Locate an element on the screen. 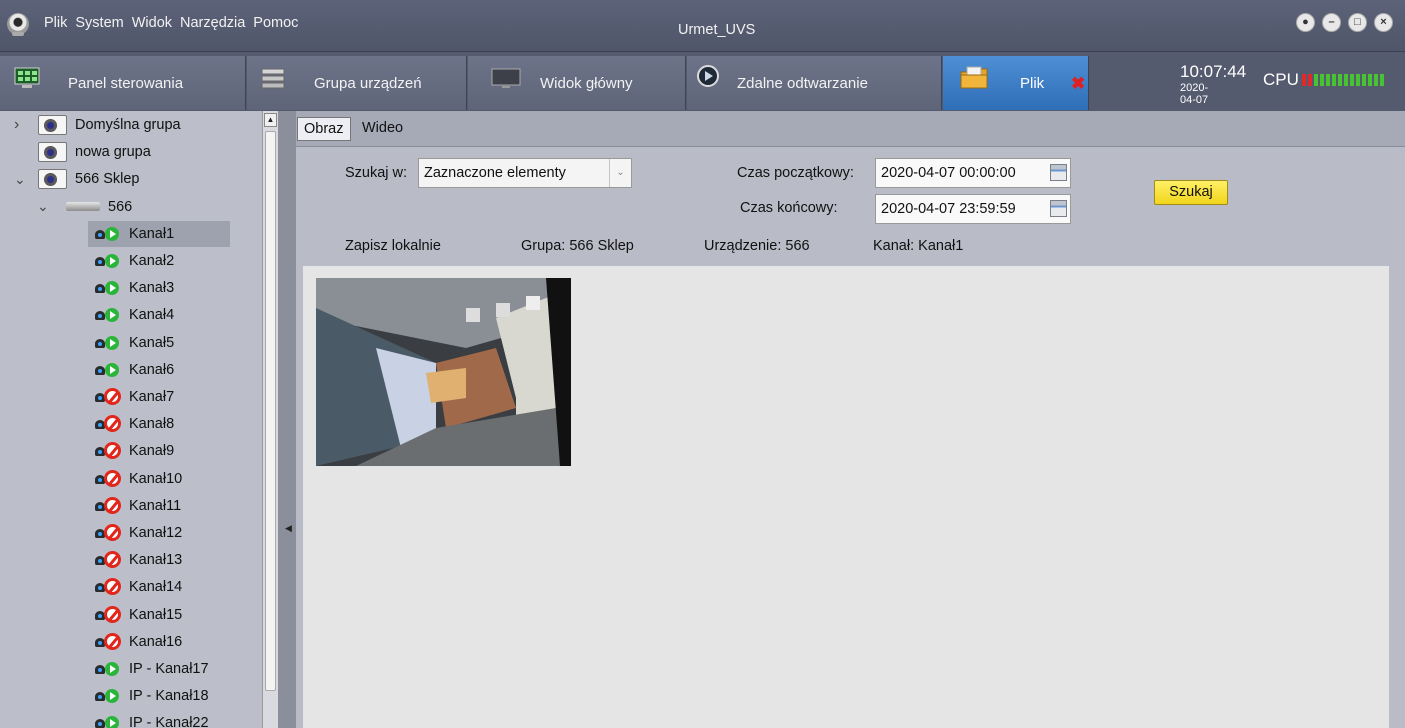 The width and height of the screenshot is (1405, 728). tree-channel-row: Kanał15 is located at coordinates (159, 615).